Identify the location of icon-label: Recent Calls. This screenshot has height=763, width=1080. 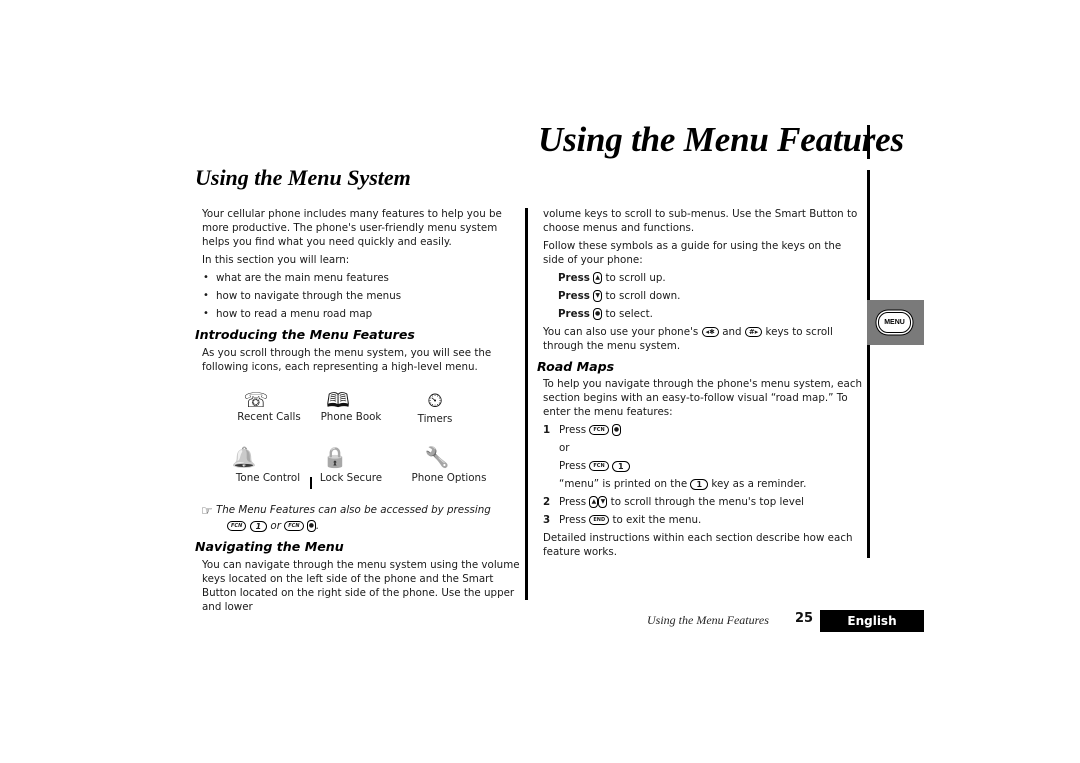
(269, 417).